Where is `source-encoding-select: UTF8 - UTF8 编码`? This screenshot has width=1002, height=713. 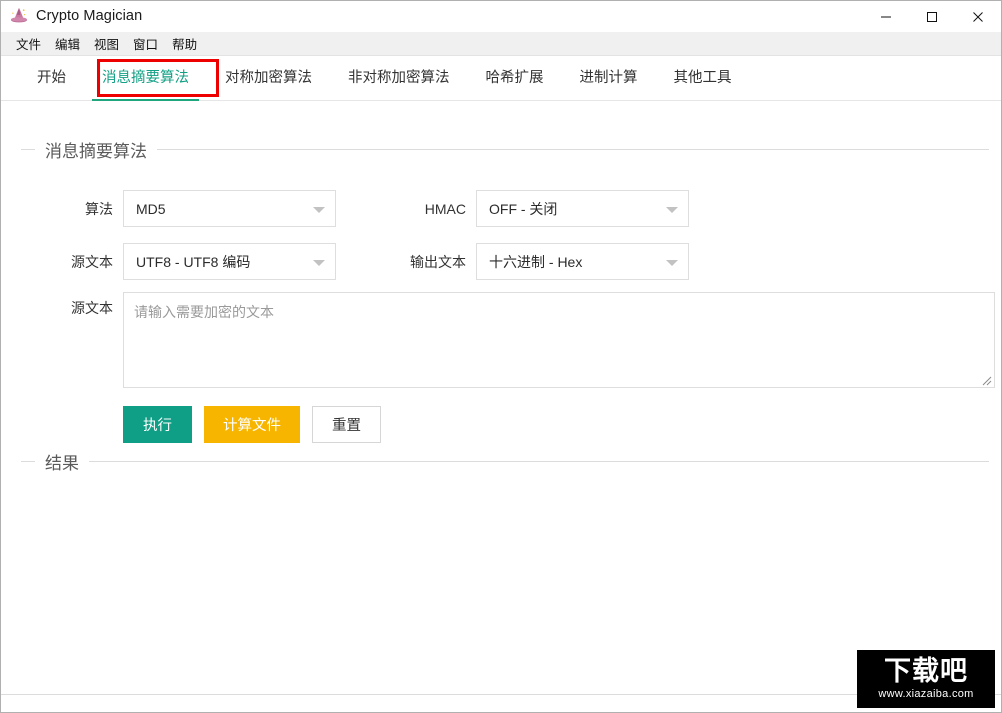
source-encoding-select: UTF8 - UTF8 编码 is located at coordinates (229, 261).